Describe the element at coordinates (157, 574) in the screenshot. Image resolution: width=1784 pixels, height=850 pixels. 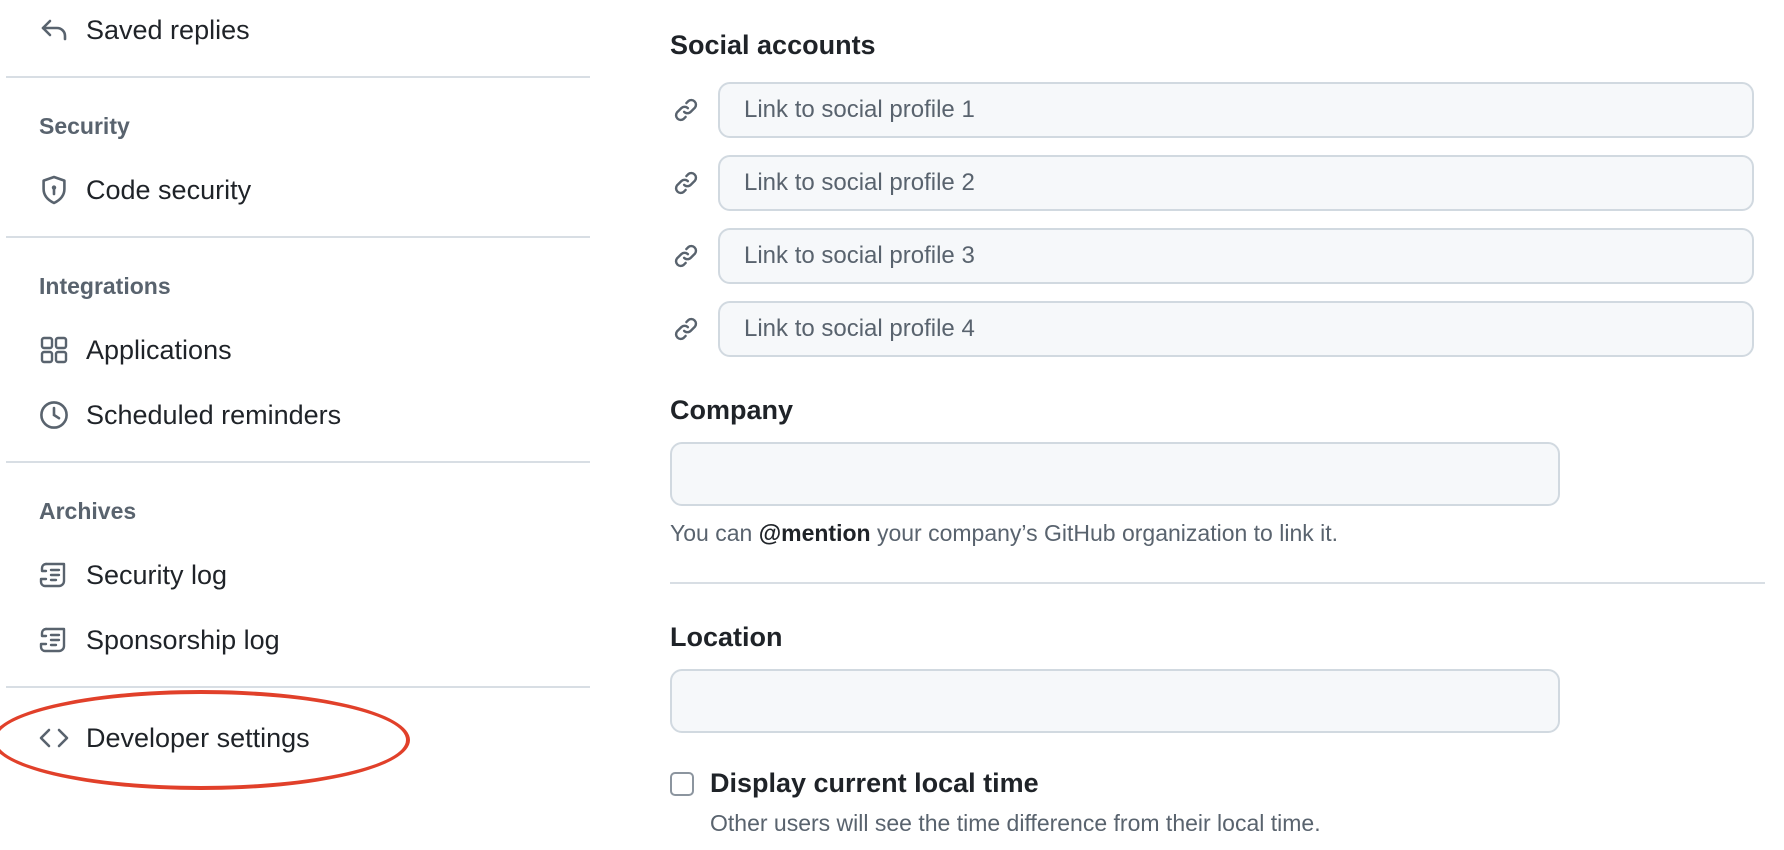
I see `sidebar-item-label: Security log` at that location.